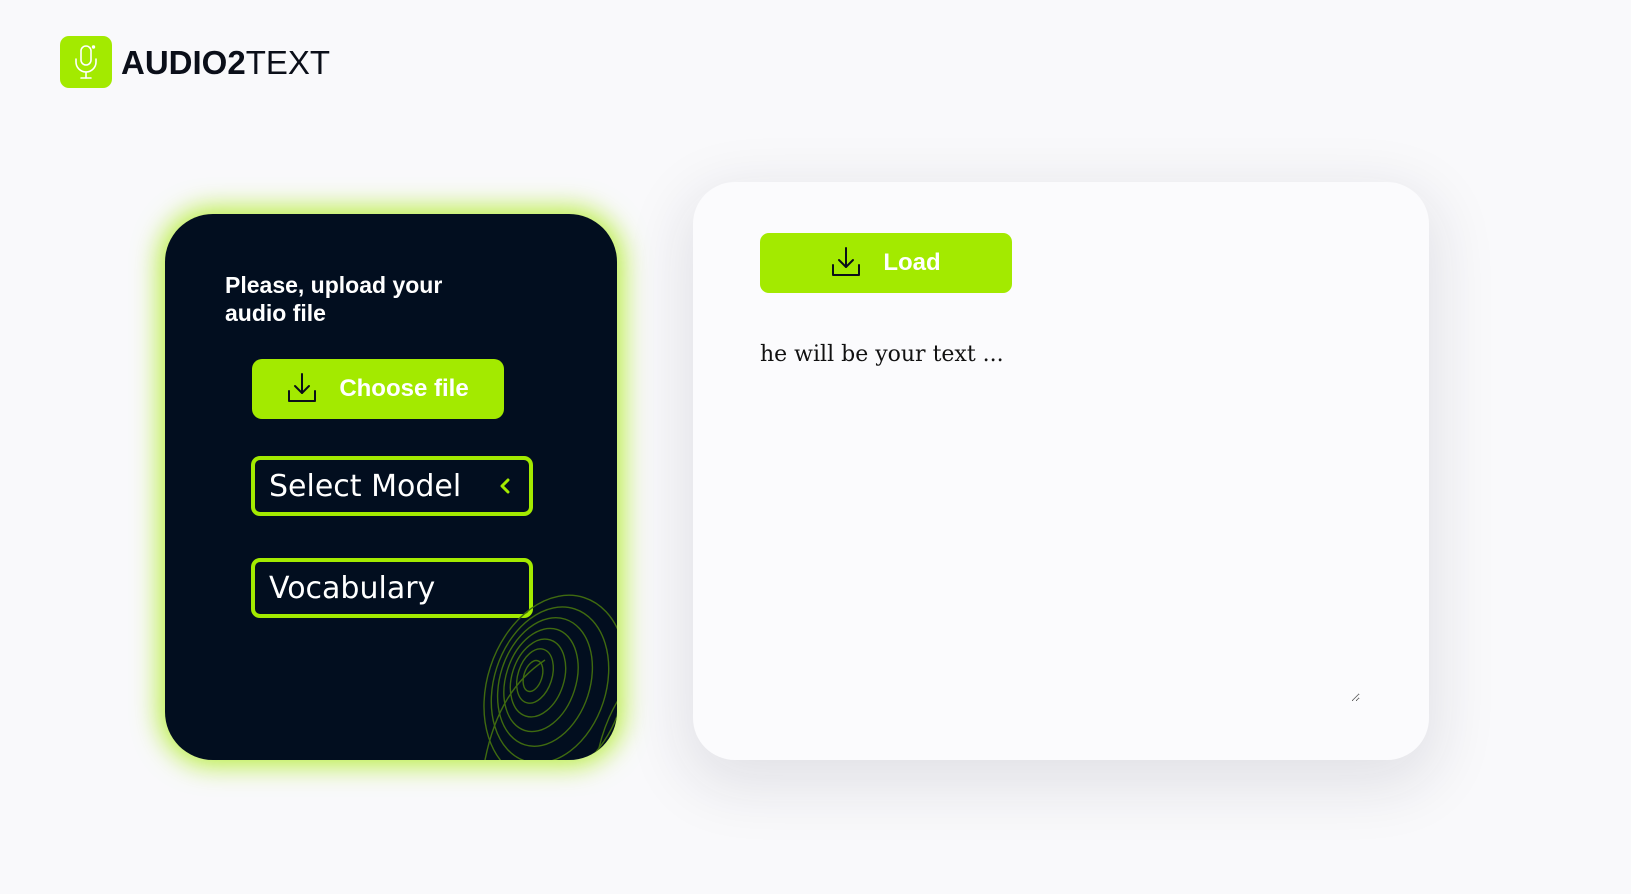 The height and width of the screenshot is (894, 1631). What do you see at coordinates (334, 299) in the screenshot?
I see `upload-title: Please, upload your audio file` at bounding box center [334, 299].